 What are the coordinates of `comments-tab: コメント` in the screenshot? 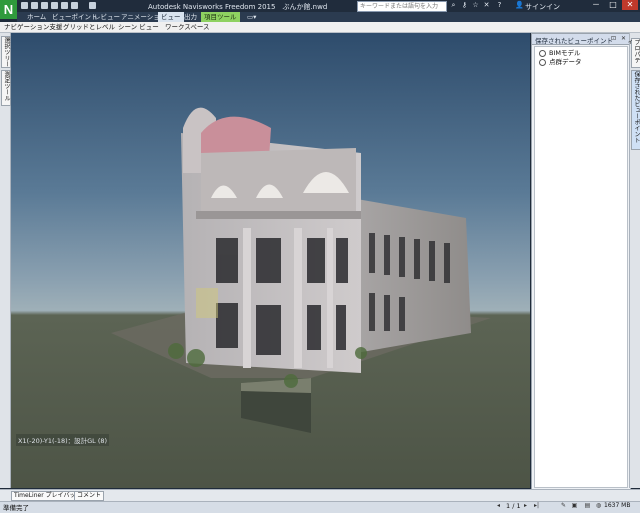 It's located at (89, 496).